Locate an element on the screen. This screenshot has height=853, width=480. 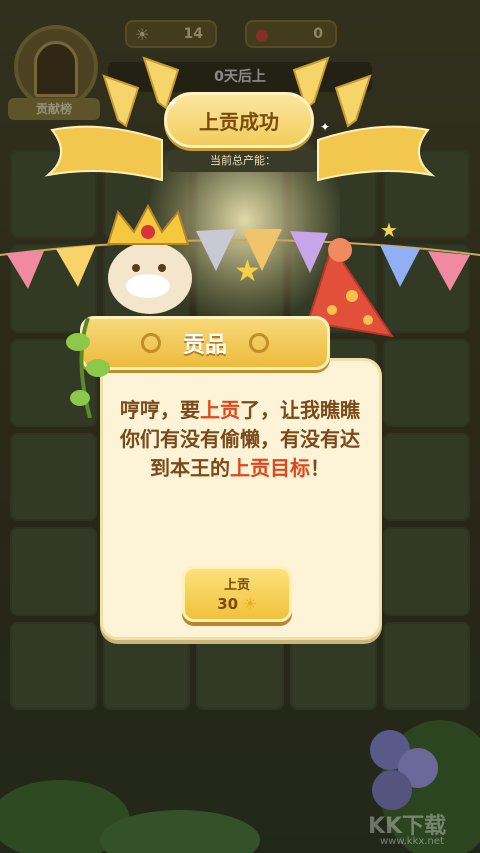
vine-plant is located at coordinates (88, 368).